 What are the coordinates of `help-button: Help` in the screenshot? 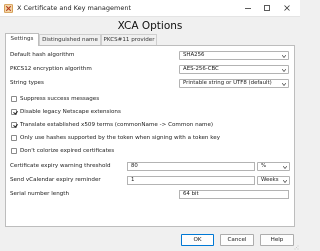 It's located at (277, 240).